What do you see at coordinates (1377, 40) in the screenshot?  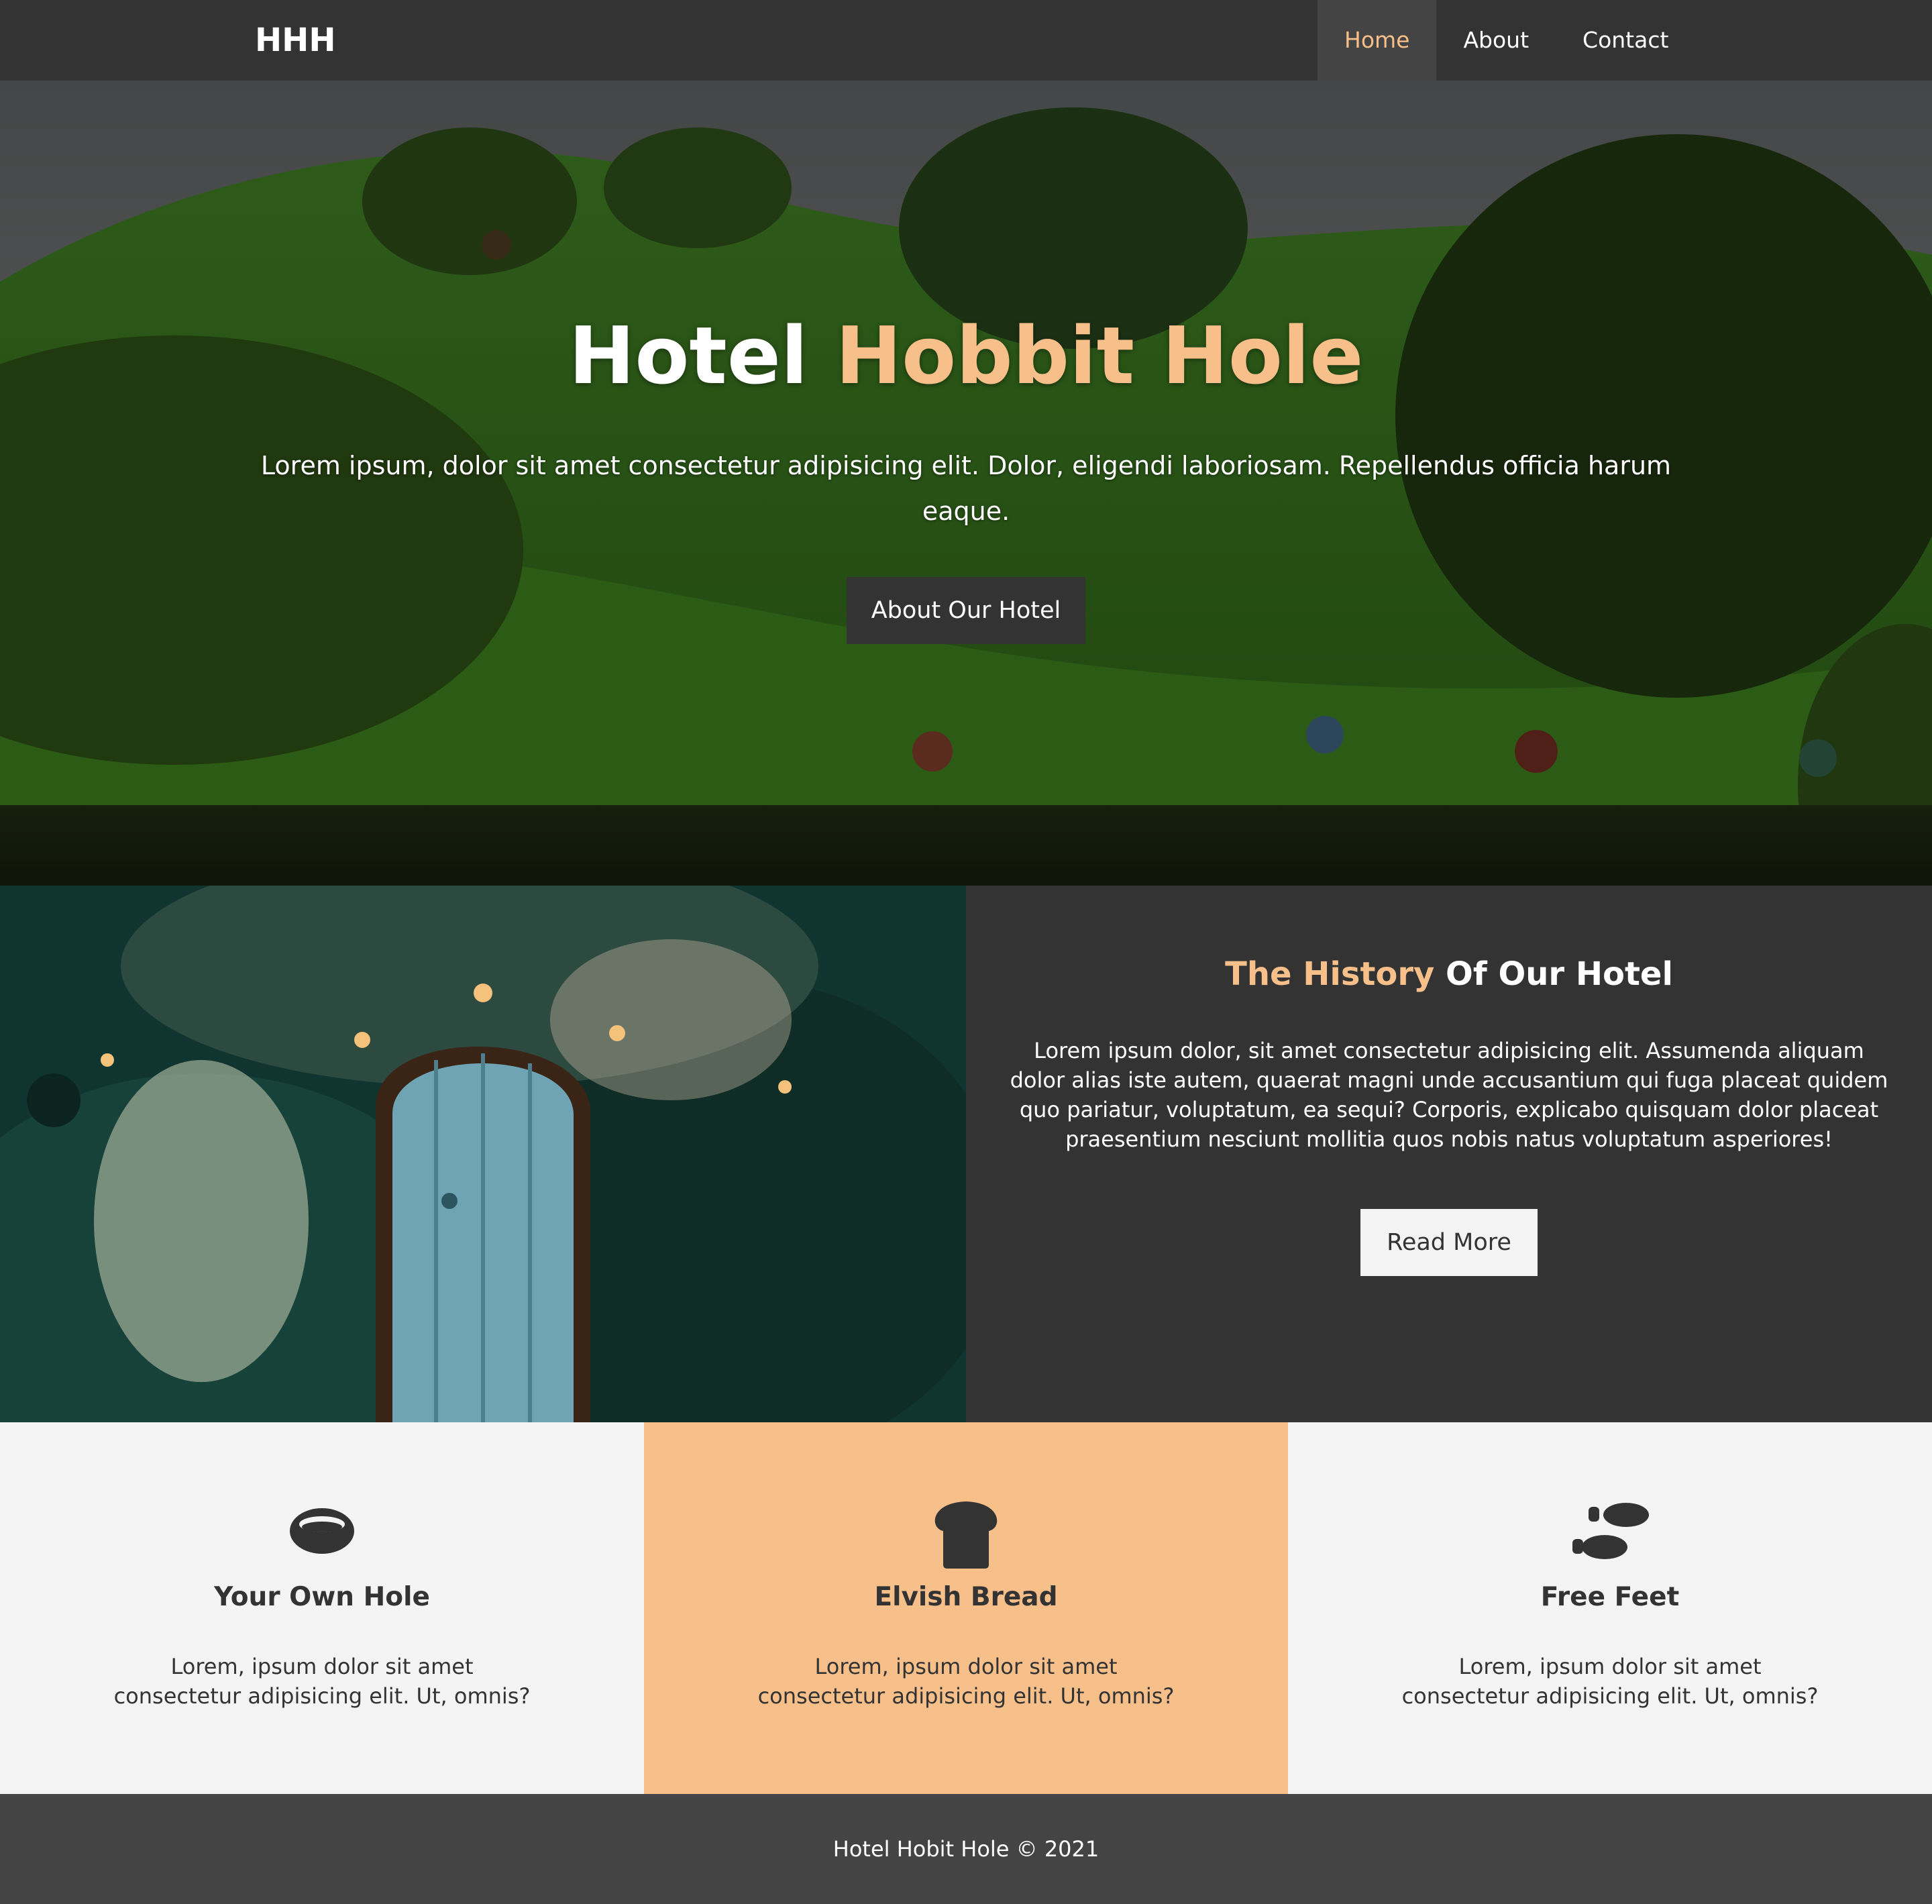 I see `nav-link-home: Home` at bounding box center [1377, 40].